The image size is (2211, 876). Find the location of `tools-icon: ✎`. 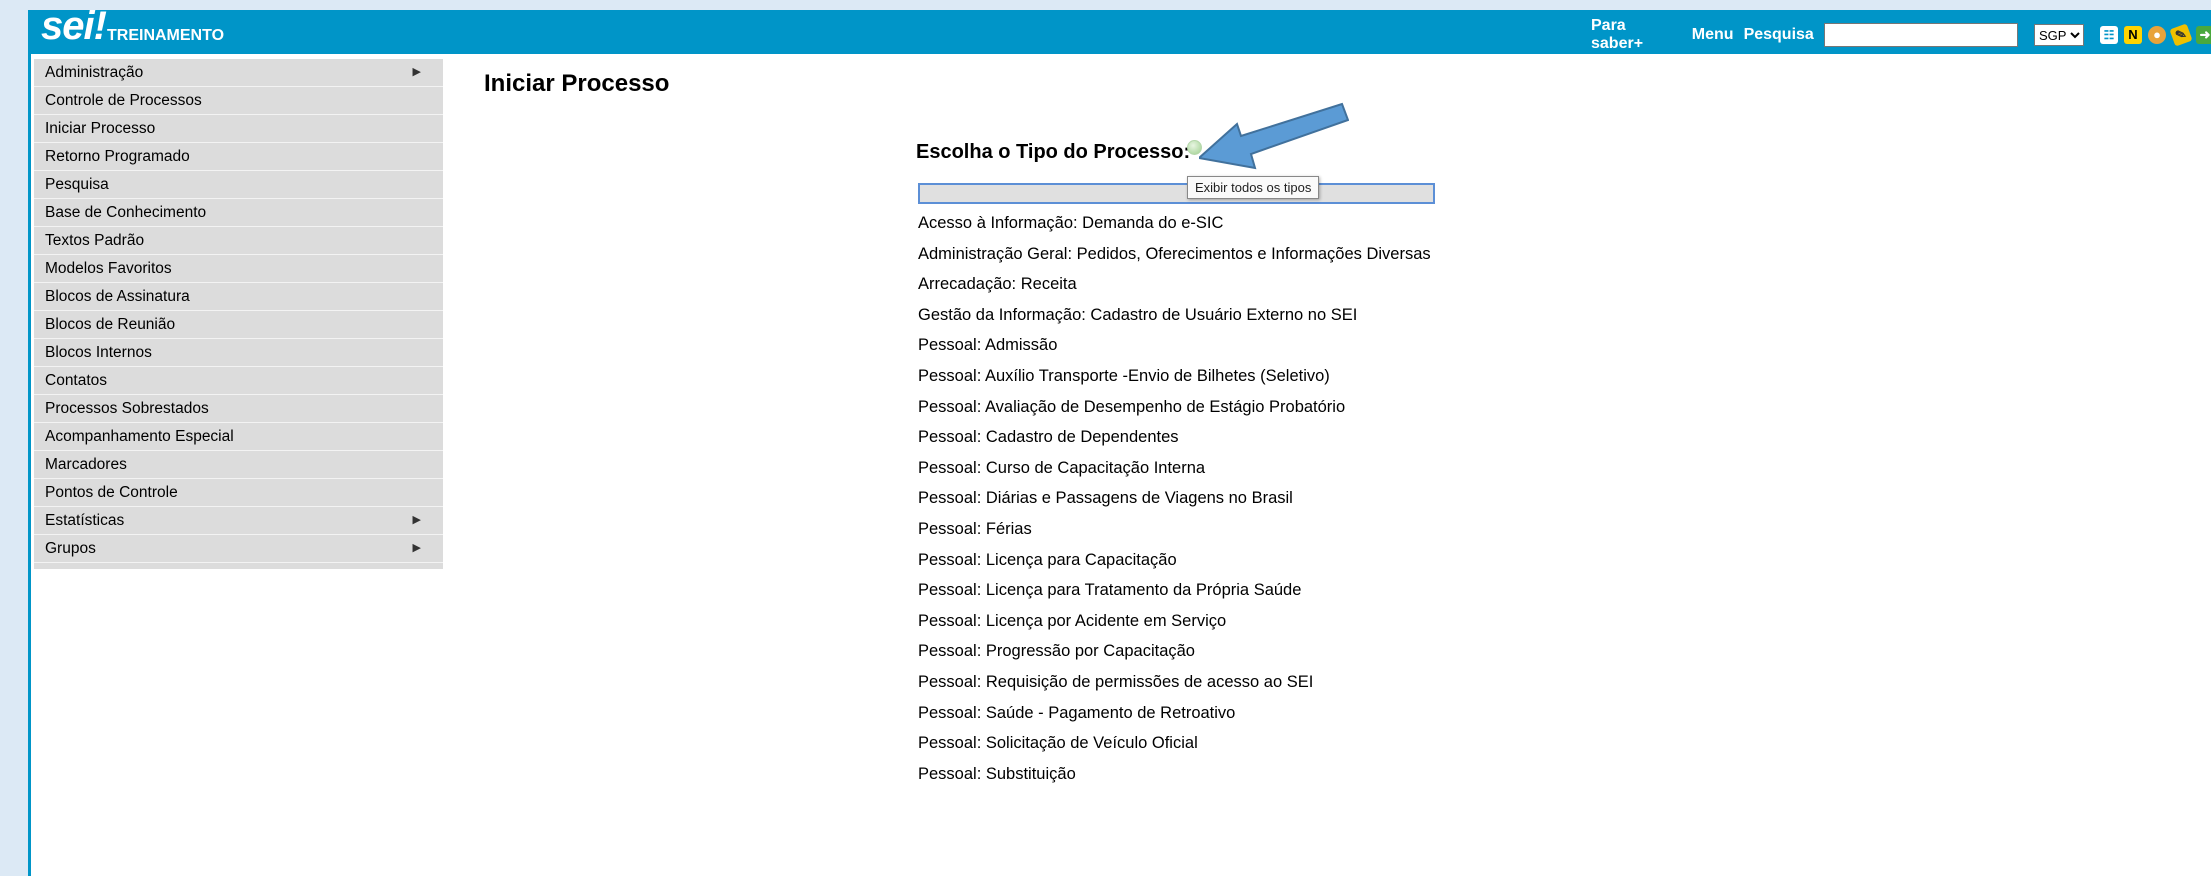

tools-icon: ✎ is located at coordinates (2181, 35).